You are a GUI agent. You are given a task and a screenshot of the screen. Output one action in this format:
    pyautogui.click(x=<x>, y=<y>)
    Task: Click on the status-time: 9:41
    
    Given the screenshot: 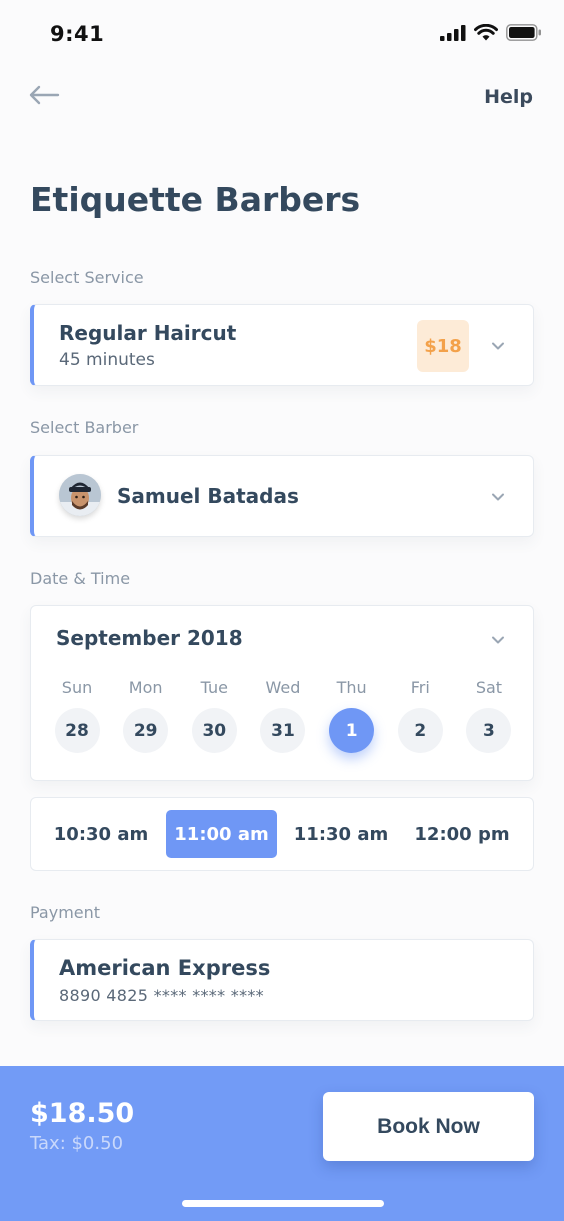 What is the action you would take?
    pyautogui.click(x=77, y=34)
    